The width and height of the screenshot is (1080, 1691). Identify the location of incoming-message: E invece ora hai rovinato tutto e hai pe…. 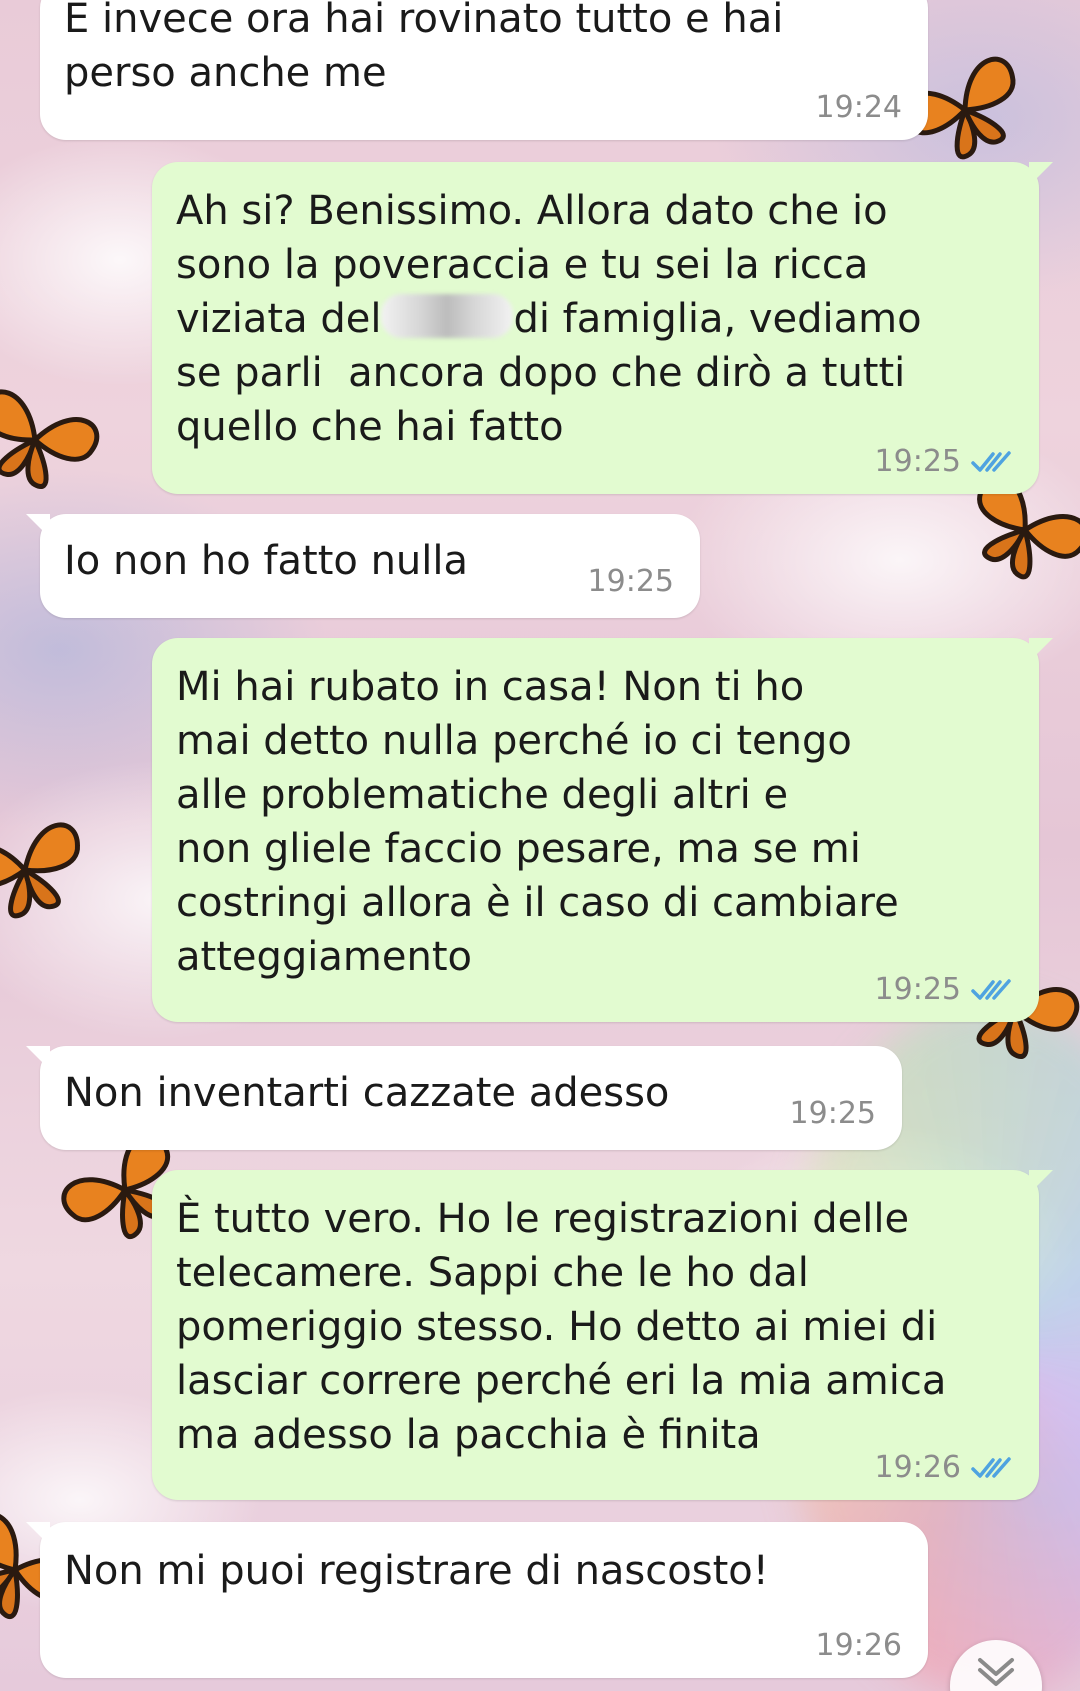
(477, 70).